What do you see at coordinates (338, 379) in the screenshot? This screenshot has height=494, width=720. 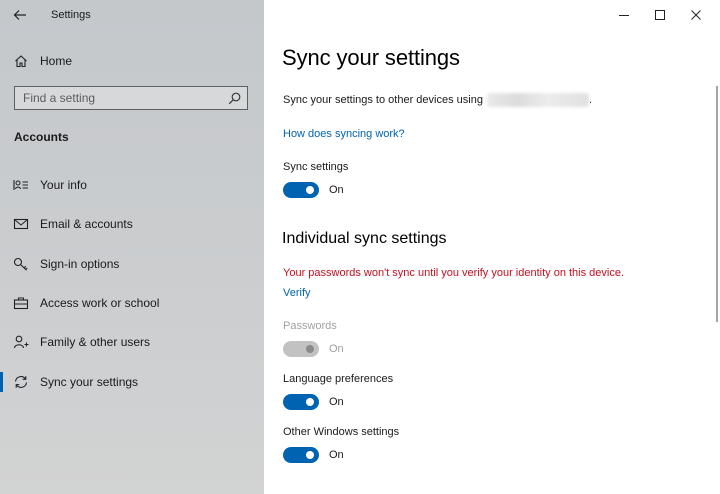 I see `language-preferences-label: Language preferences` at bounding box center [338, 379].